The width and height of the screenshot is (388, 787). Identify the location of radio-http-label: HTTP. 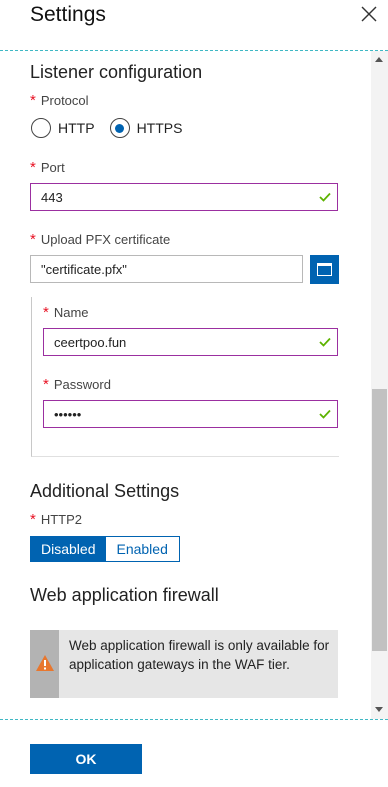
(76, 128).